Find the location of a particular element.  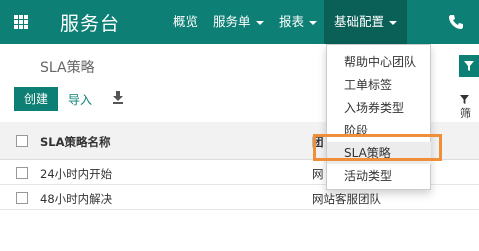

highlight-box is located at coordinates (377, 147).